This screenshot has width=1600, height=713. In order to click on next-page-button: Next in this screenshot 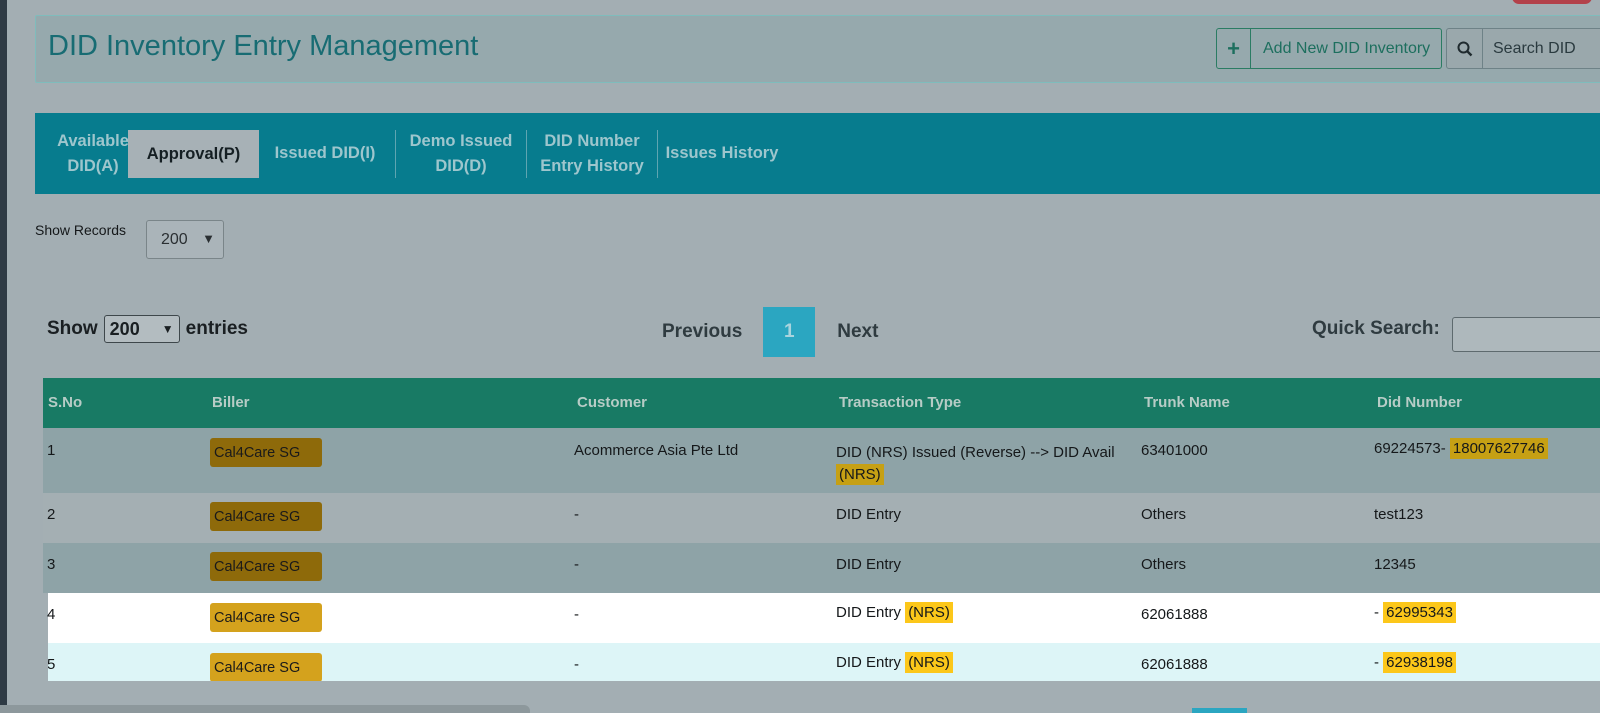, I will do `click(857, 332)`.